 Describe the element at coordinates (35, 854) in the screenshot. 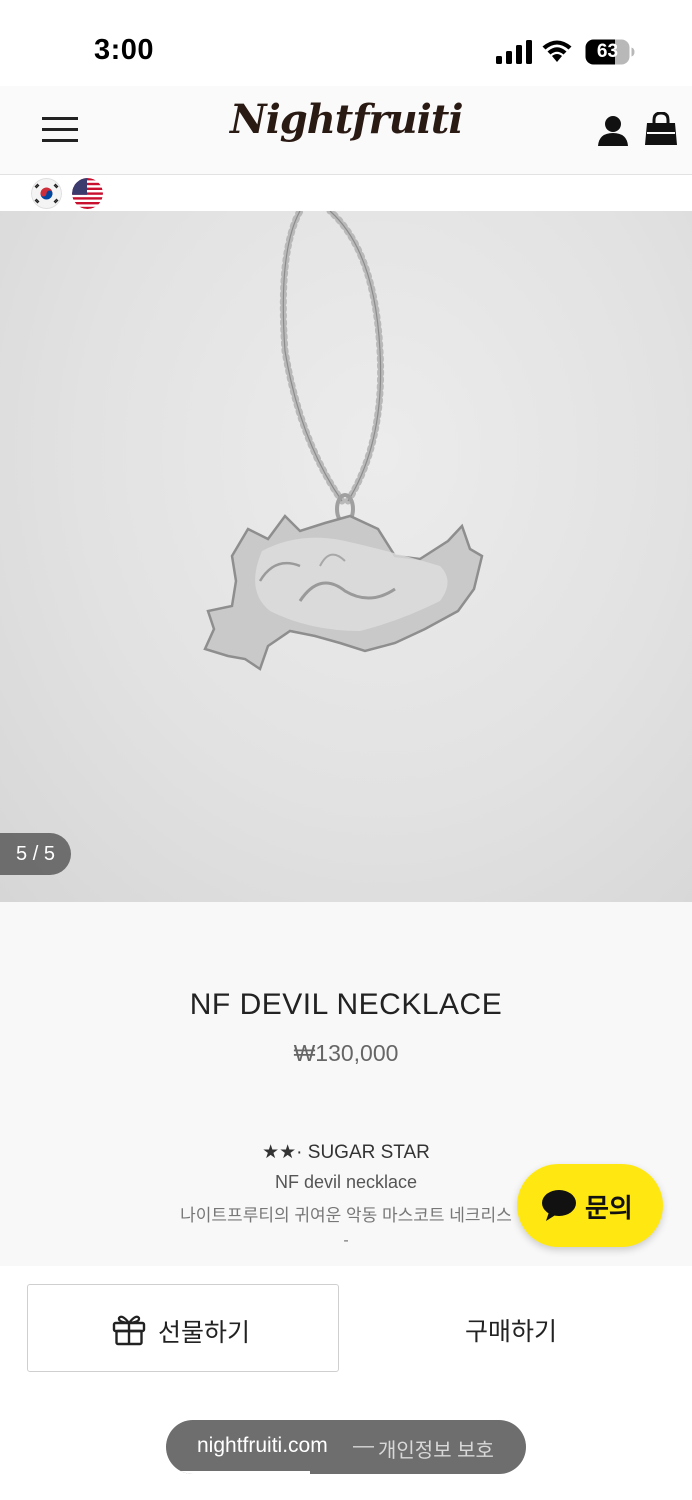

I see `image-counter: 5 / 5` at that location.